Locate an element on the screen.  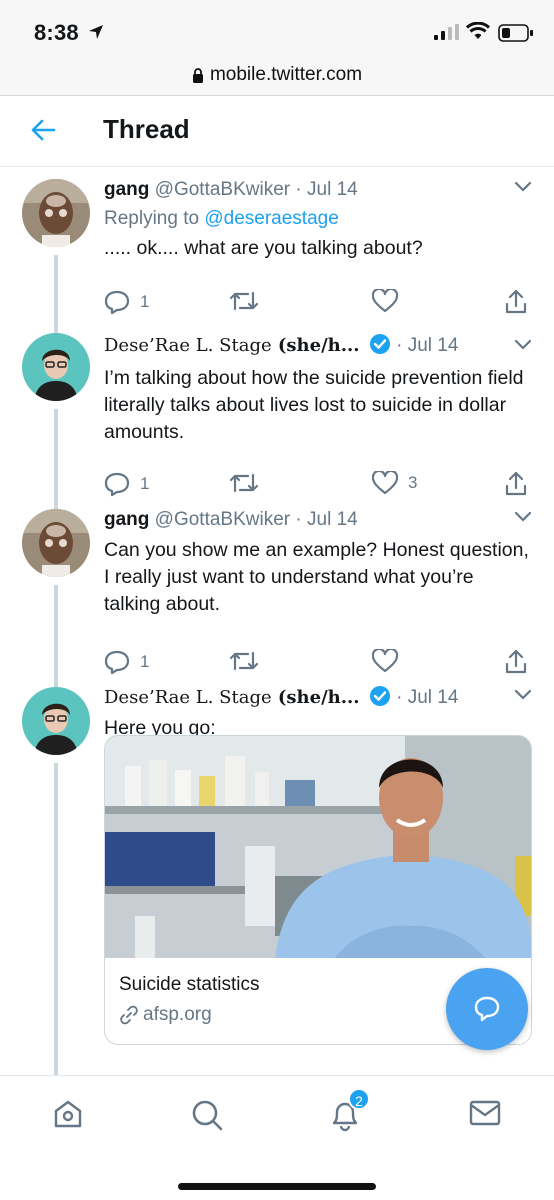
bottom-navigation: 2 is located at coordinates (277, 1137).